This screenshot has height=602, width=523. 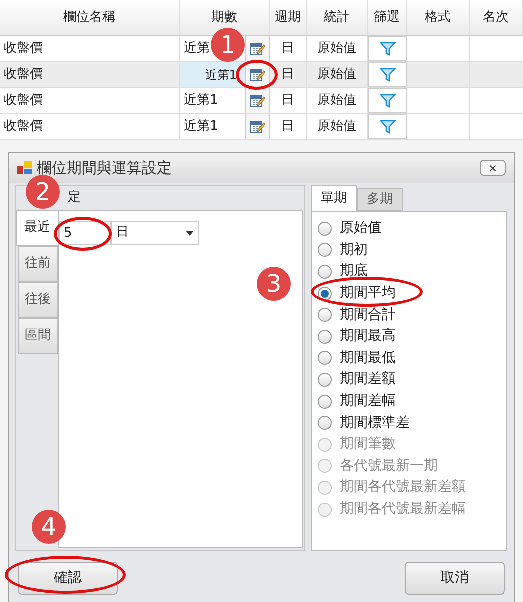 I want to click on unit-dropdown: 日, so click(x=155, y=233).